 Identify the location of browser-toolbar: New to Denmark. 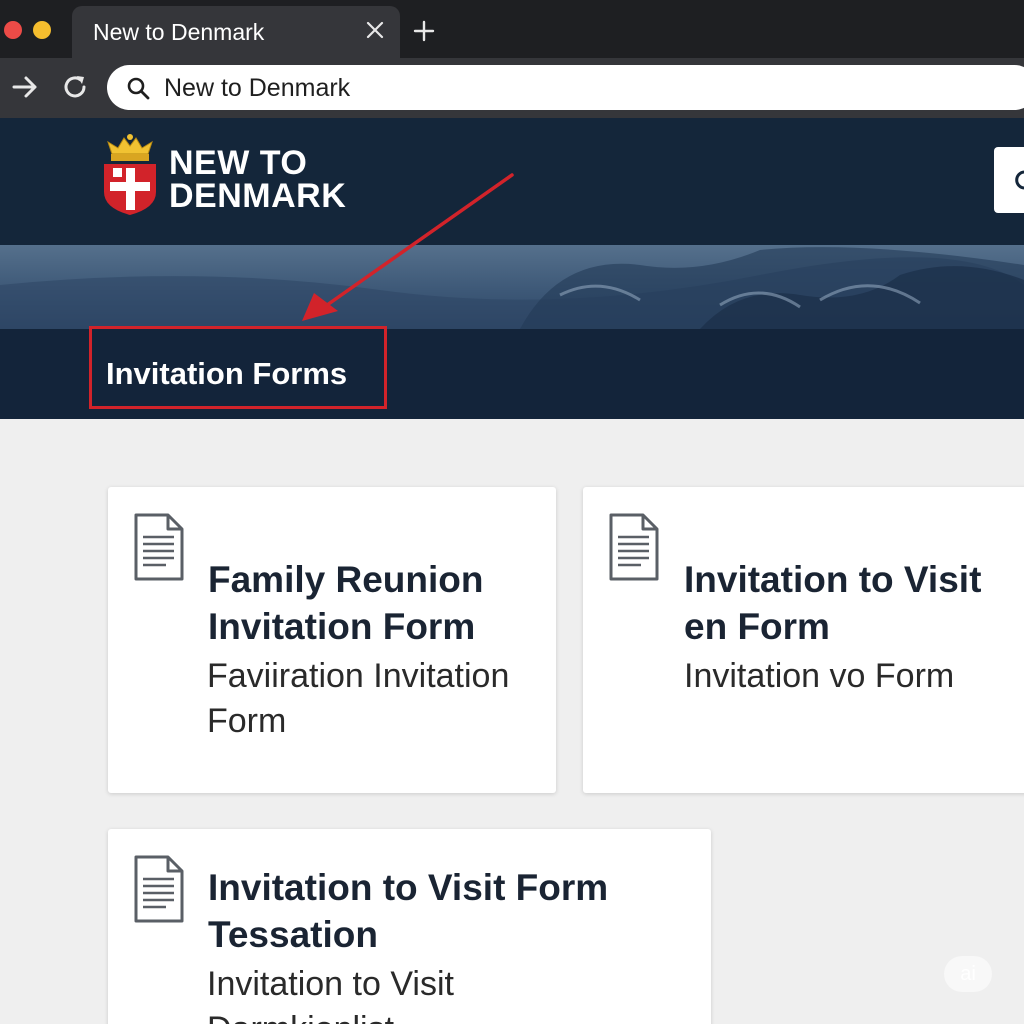
(512, 88).